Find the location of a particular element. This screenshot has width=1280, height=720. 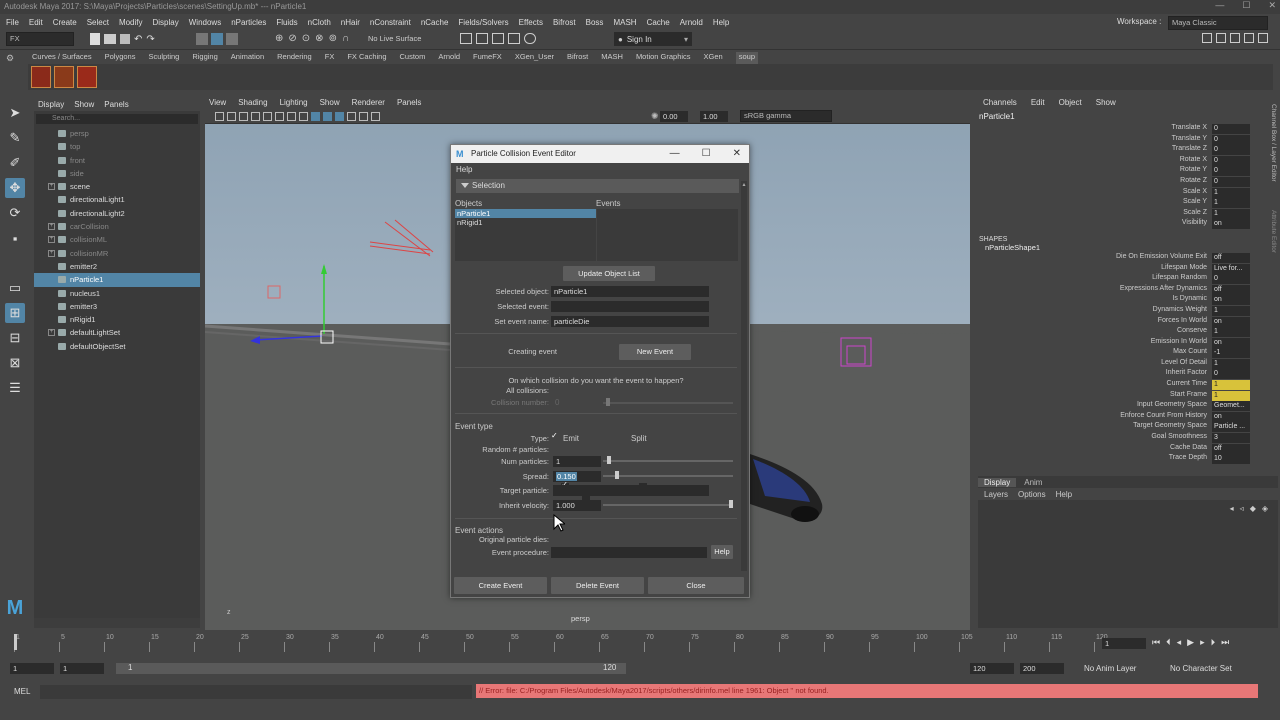

attribute-value: -1 is located at coordinates (1231, 353).